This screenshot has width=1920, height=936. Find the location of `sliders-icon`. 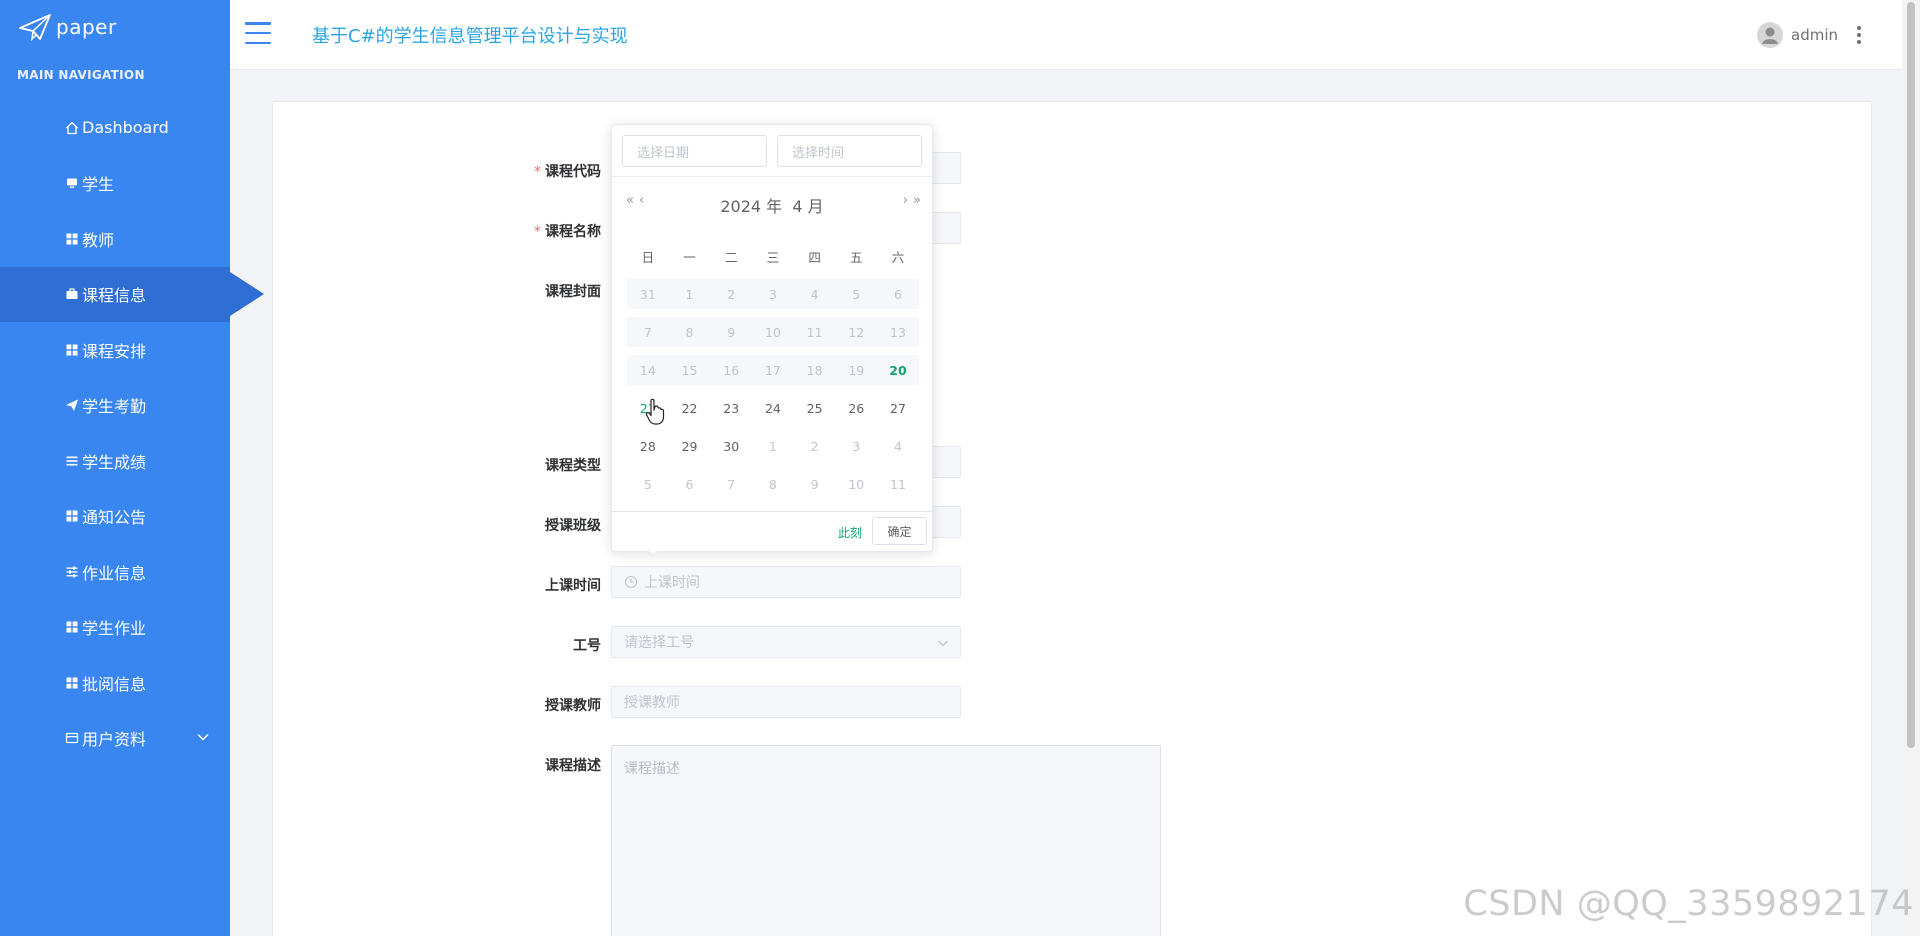

sliders-icon is located at coordinates (71, 571).